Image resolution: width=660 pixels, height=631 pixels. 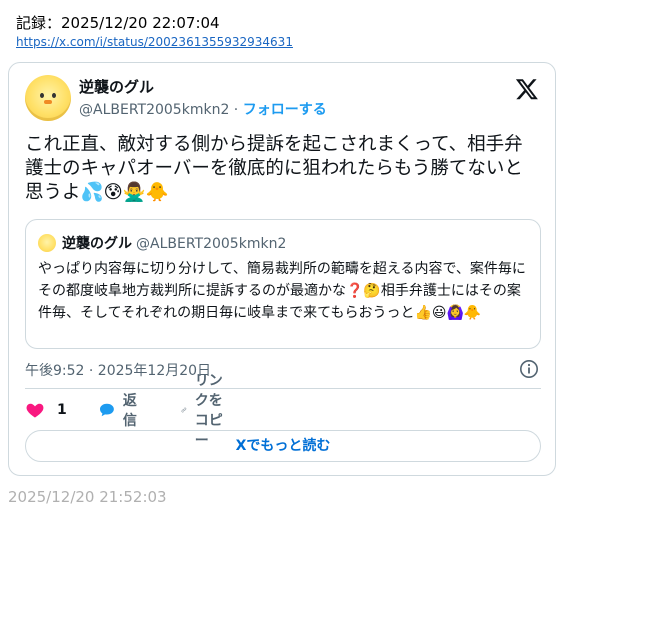 What do you see at coordinates (121, 411) in the screenshot?
I see `reply-button: 返信` at bounding box center [121, 411].